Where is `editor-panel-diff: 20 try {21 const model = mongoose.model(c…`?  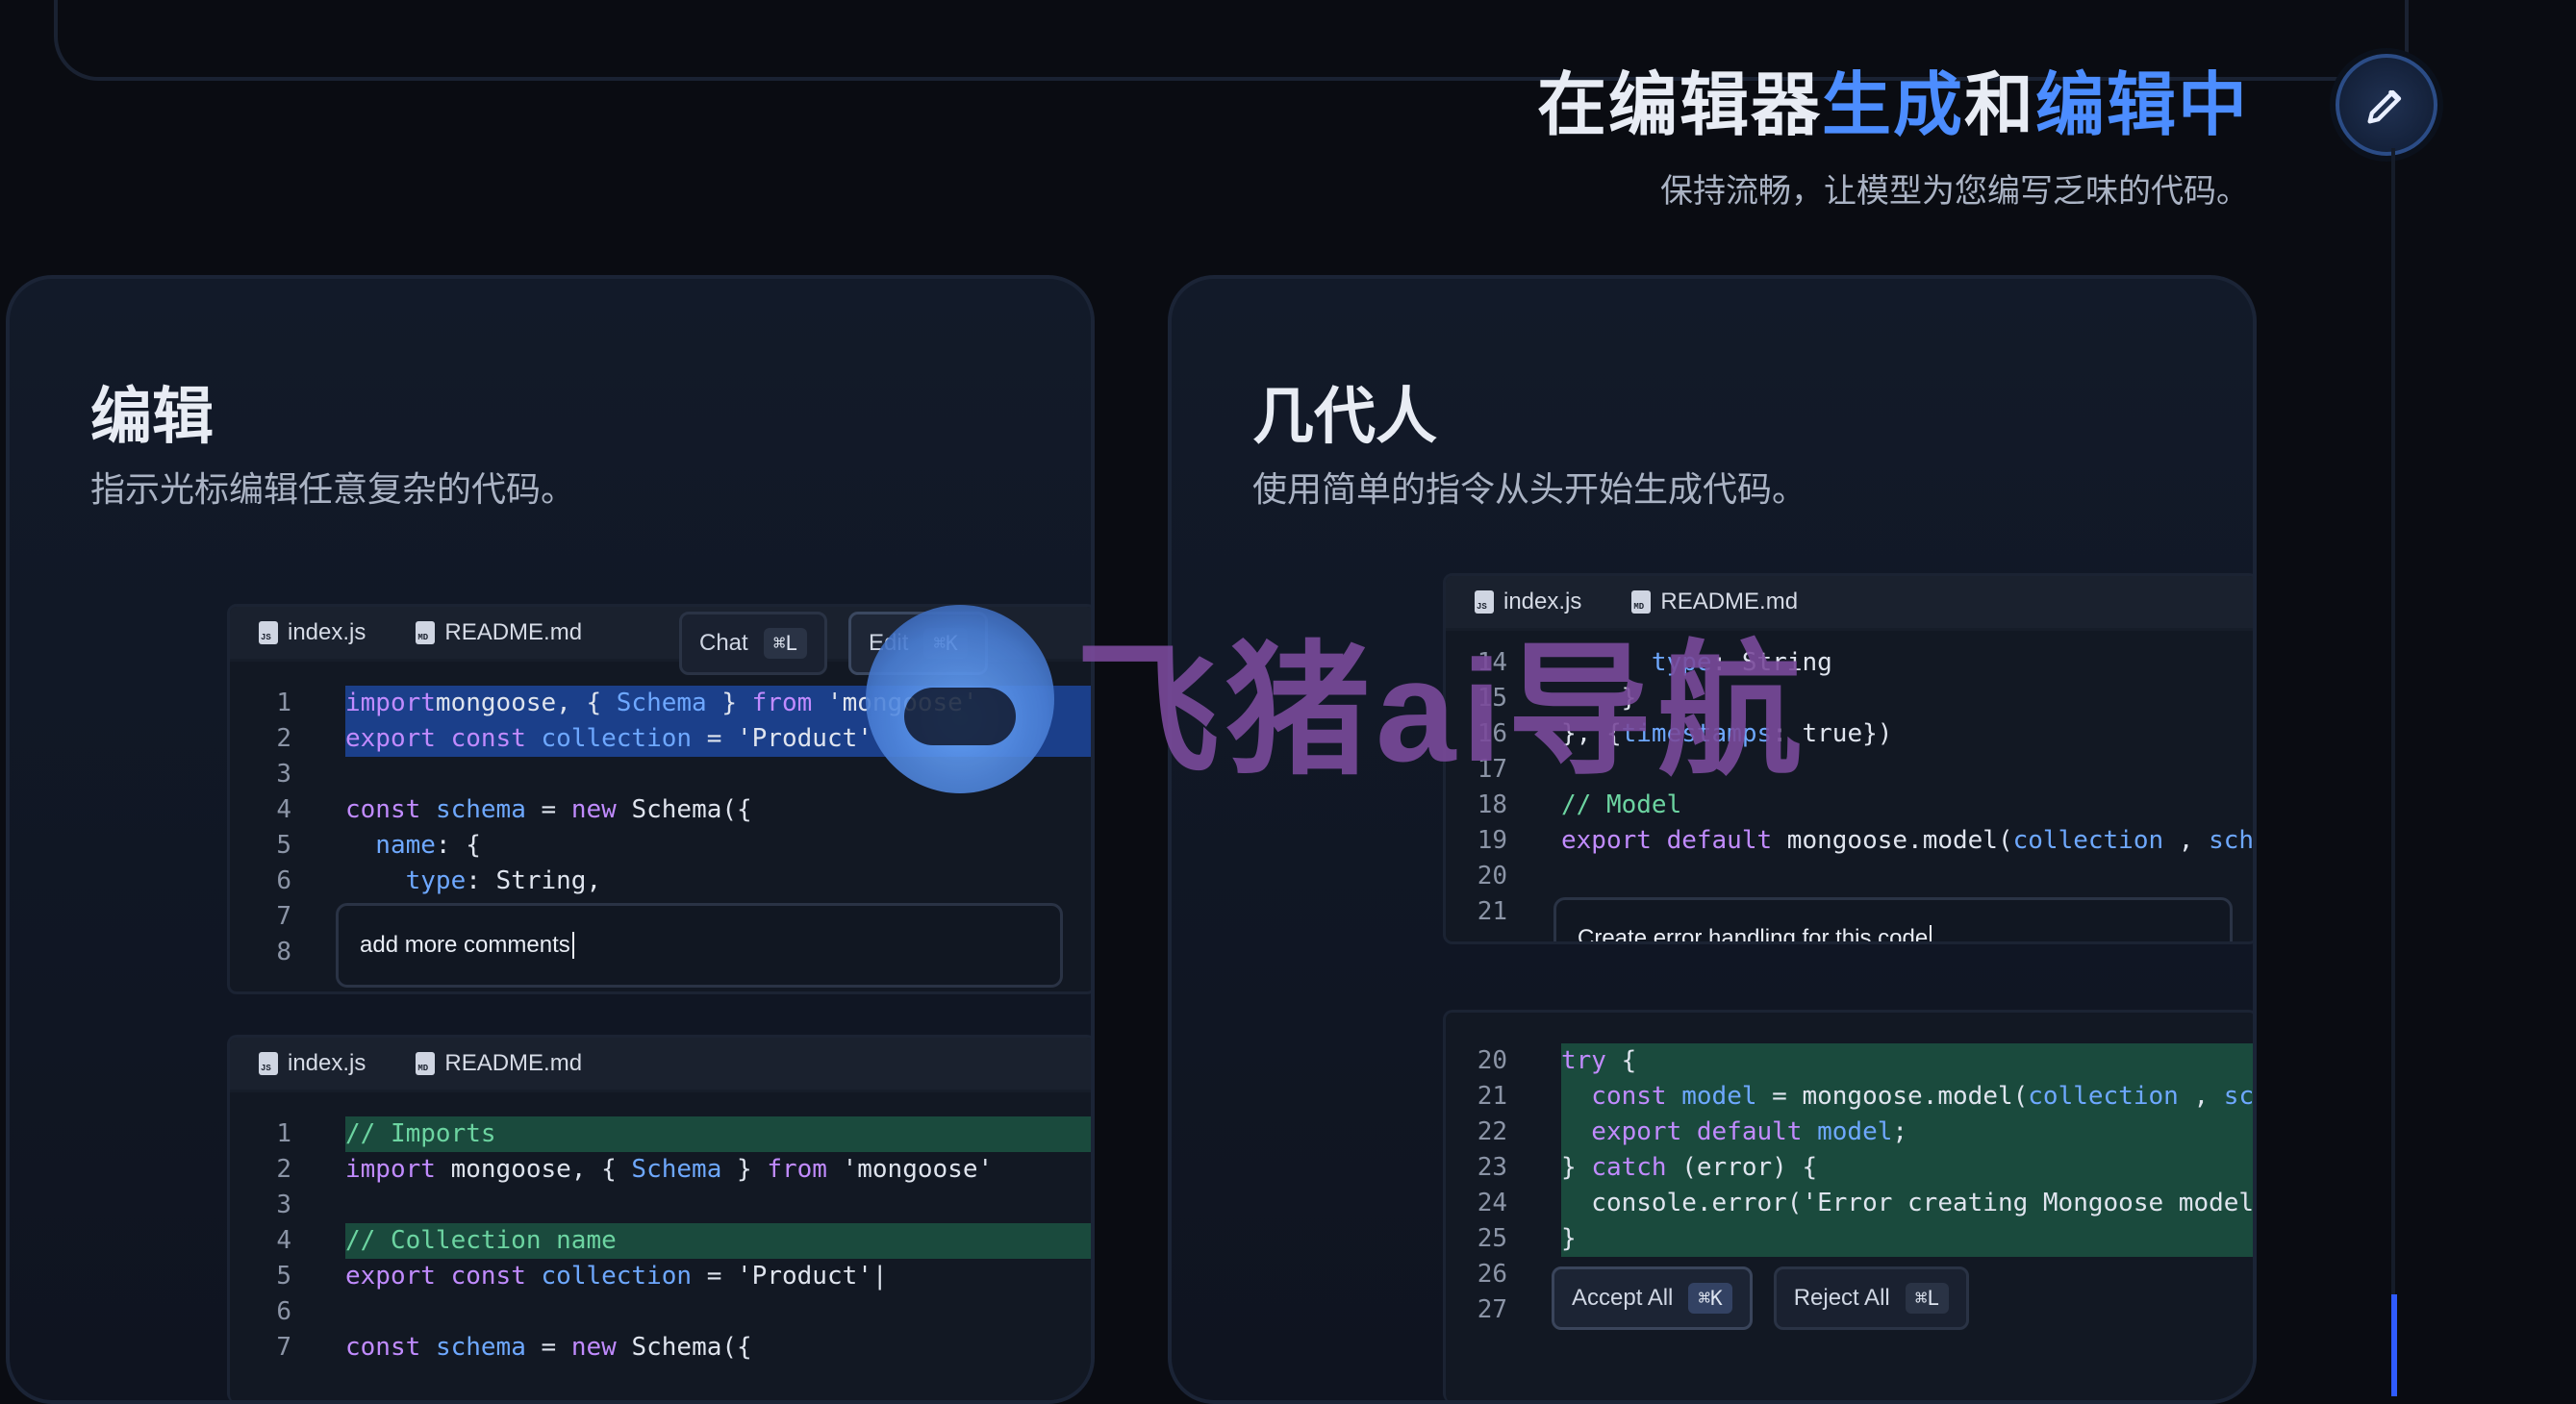
editor-panel-diff: 20 try {21 const model = mongoose.model(c… is located at coordinates (1848, 1205).